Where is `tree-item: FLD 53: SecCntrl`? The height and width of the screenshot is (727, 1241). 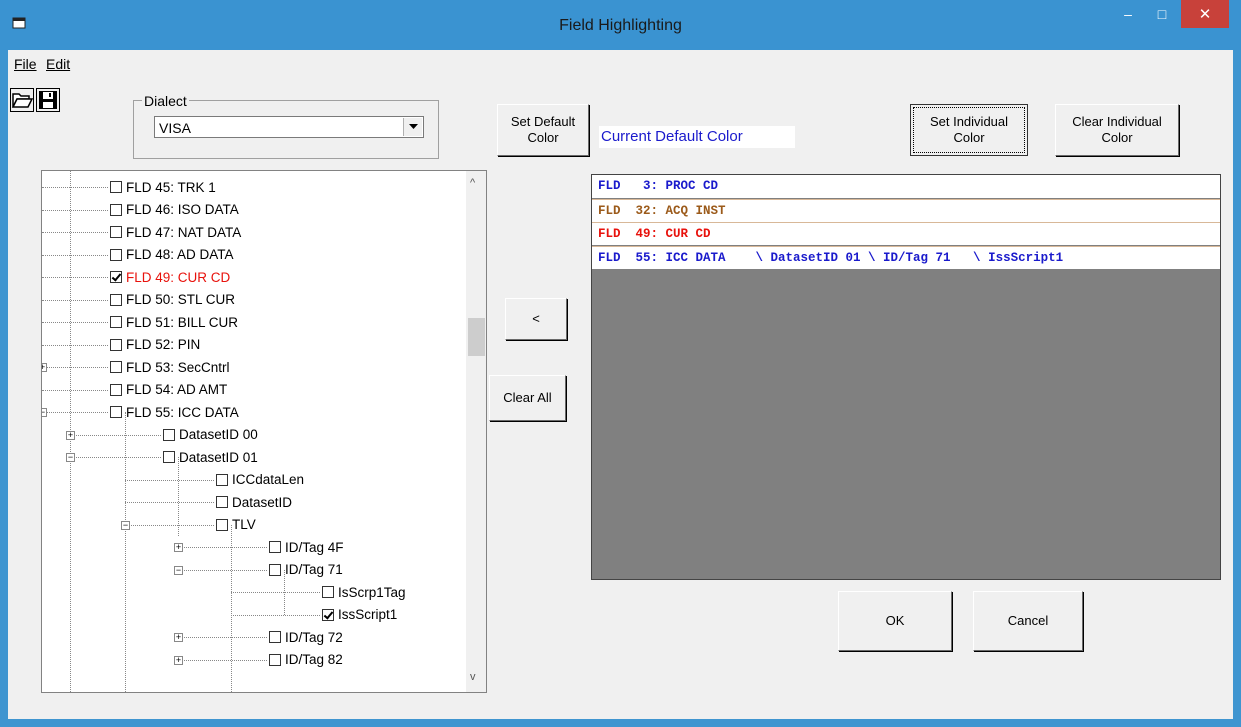 tree-item: FLD 53: SecCntrl is located at coordinates (170, 367).